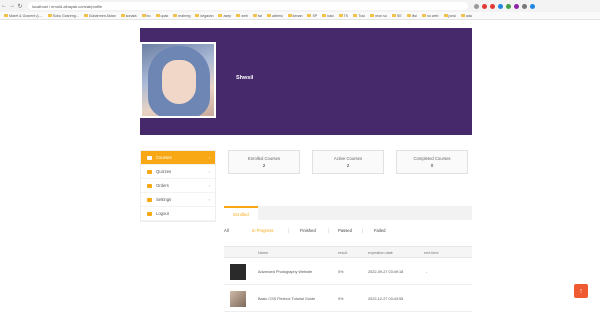 This screenshot has height=320, width=600. What do you see at coordinates (226, 230) in the screenshot?
I see `filter-all: All` at bounding box center [226, 230].